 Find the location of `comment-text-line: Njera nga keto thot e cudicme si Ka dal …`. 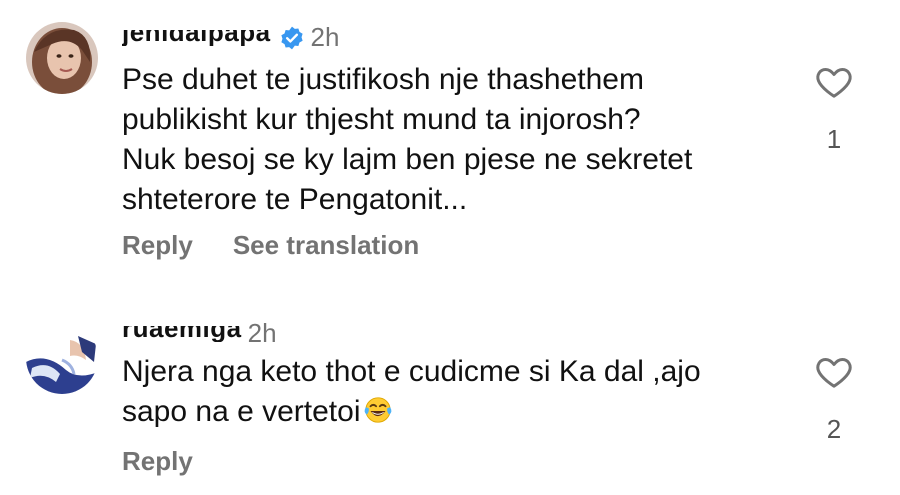

comment-text-line: Njera nga keto thot e cudicme si Ka dal … is located at coordinates (411, 371).